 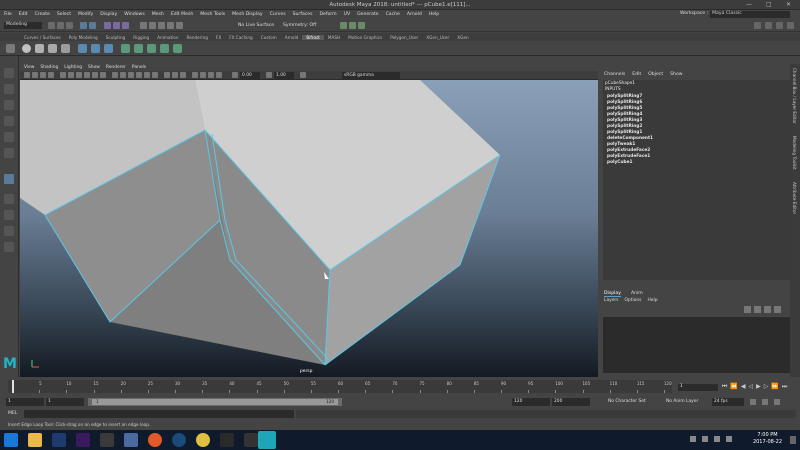 What do you see at coordinates (42, 37) in the screenshot?
I see `shelf-tab: Curves / Surfaces` at bounding box center [42, 37].